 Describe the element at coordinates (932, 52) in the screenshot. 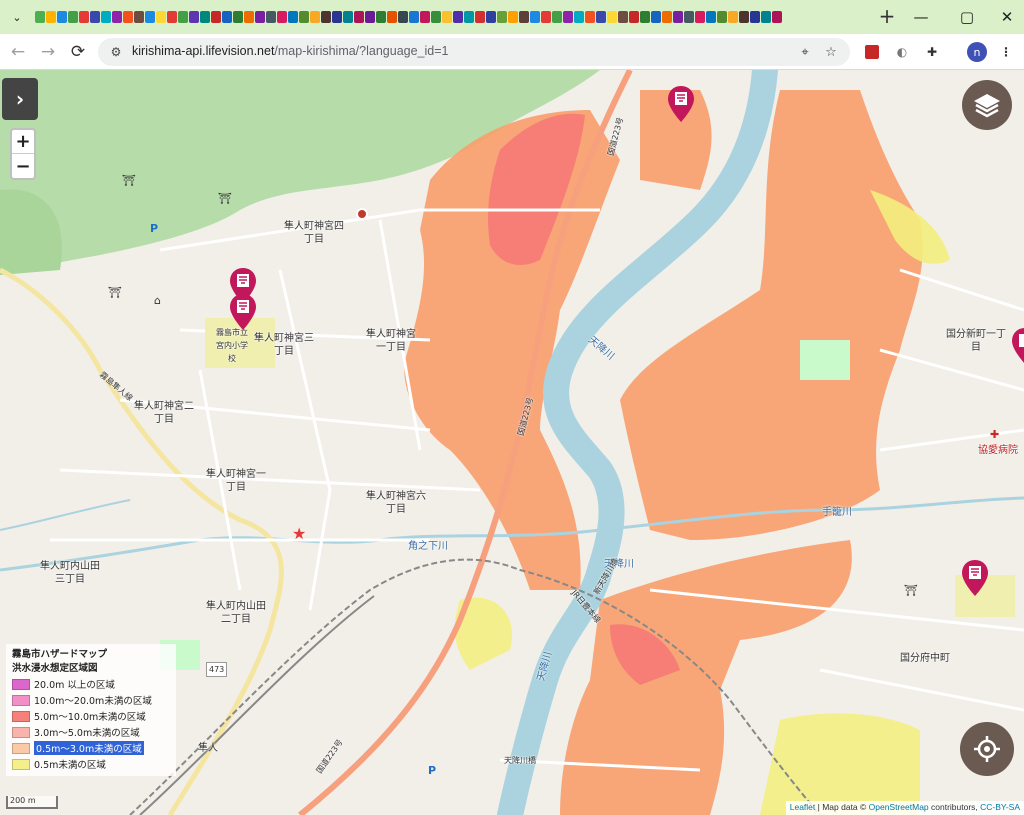

I see `extensions-puzzle-icon: ✚` at that location.